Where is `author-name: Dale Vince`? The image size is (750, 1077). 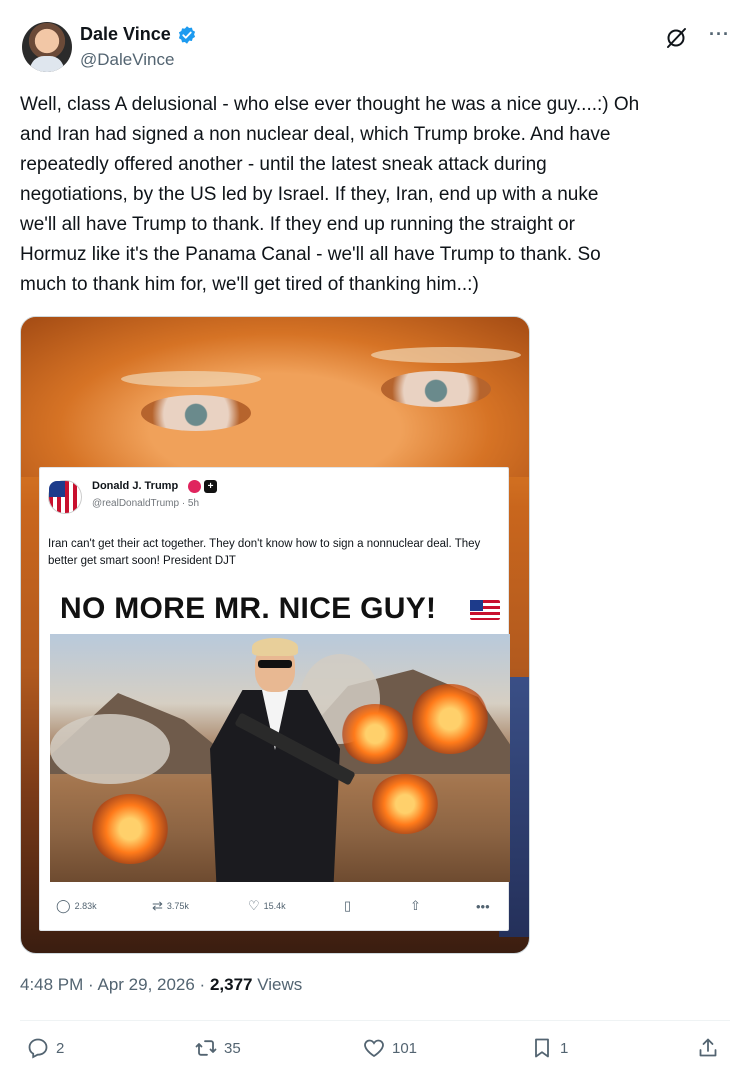
author-name: Dale Vince is located at coordinates (125, 34).